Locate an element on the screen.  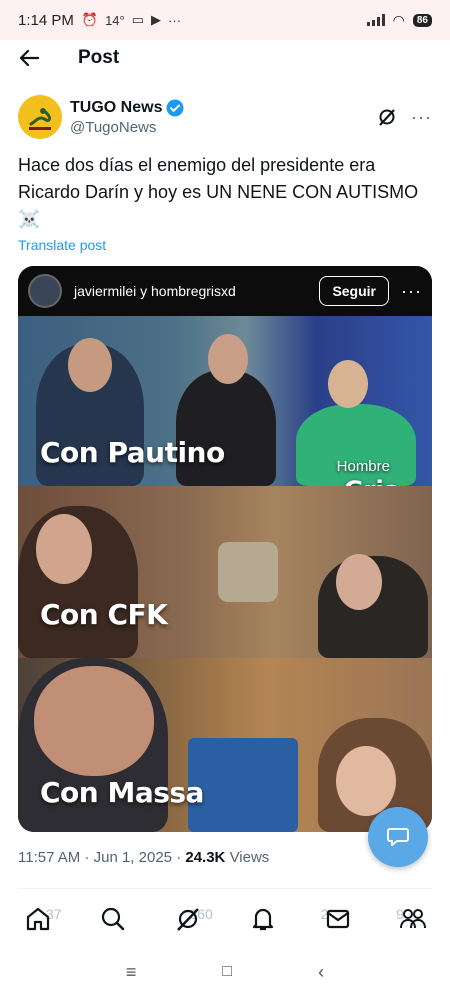
status-bar: 1:14 PM ⏰ 14° ▭ ▶ ··· ◠ 86 is located at coordinates (225, 20).